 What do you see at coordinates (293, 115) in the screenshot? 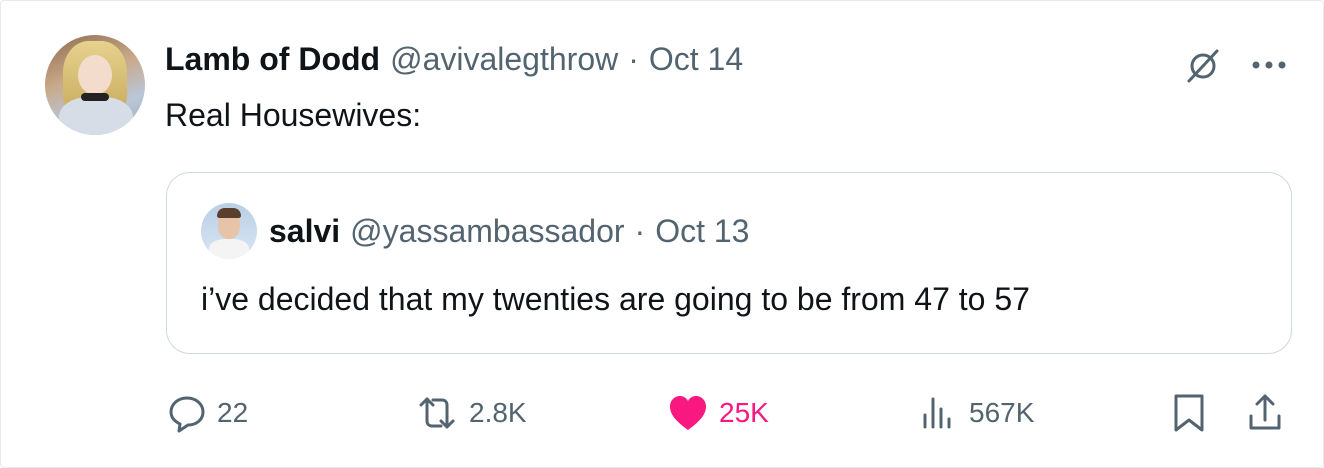
I see `post-text: Real Housewives:` at bounding box center [293, 115].